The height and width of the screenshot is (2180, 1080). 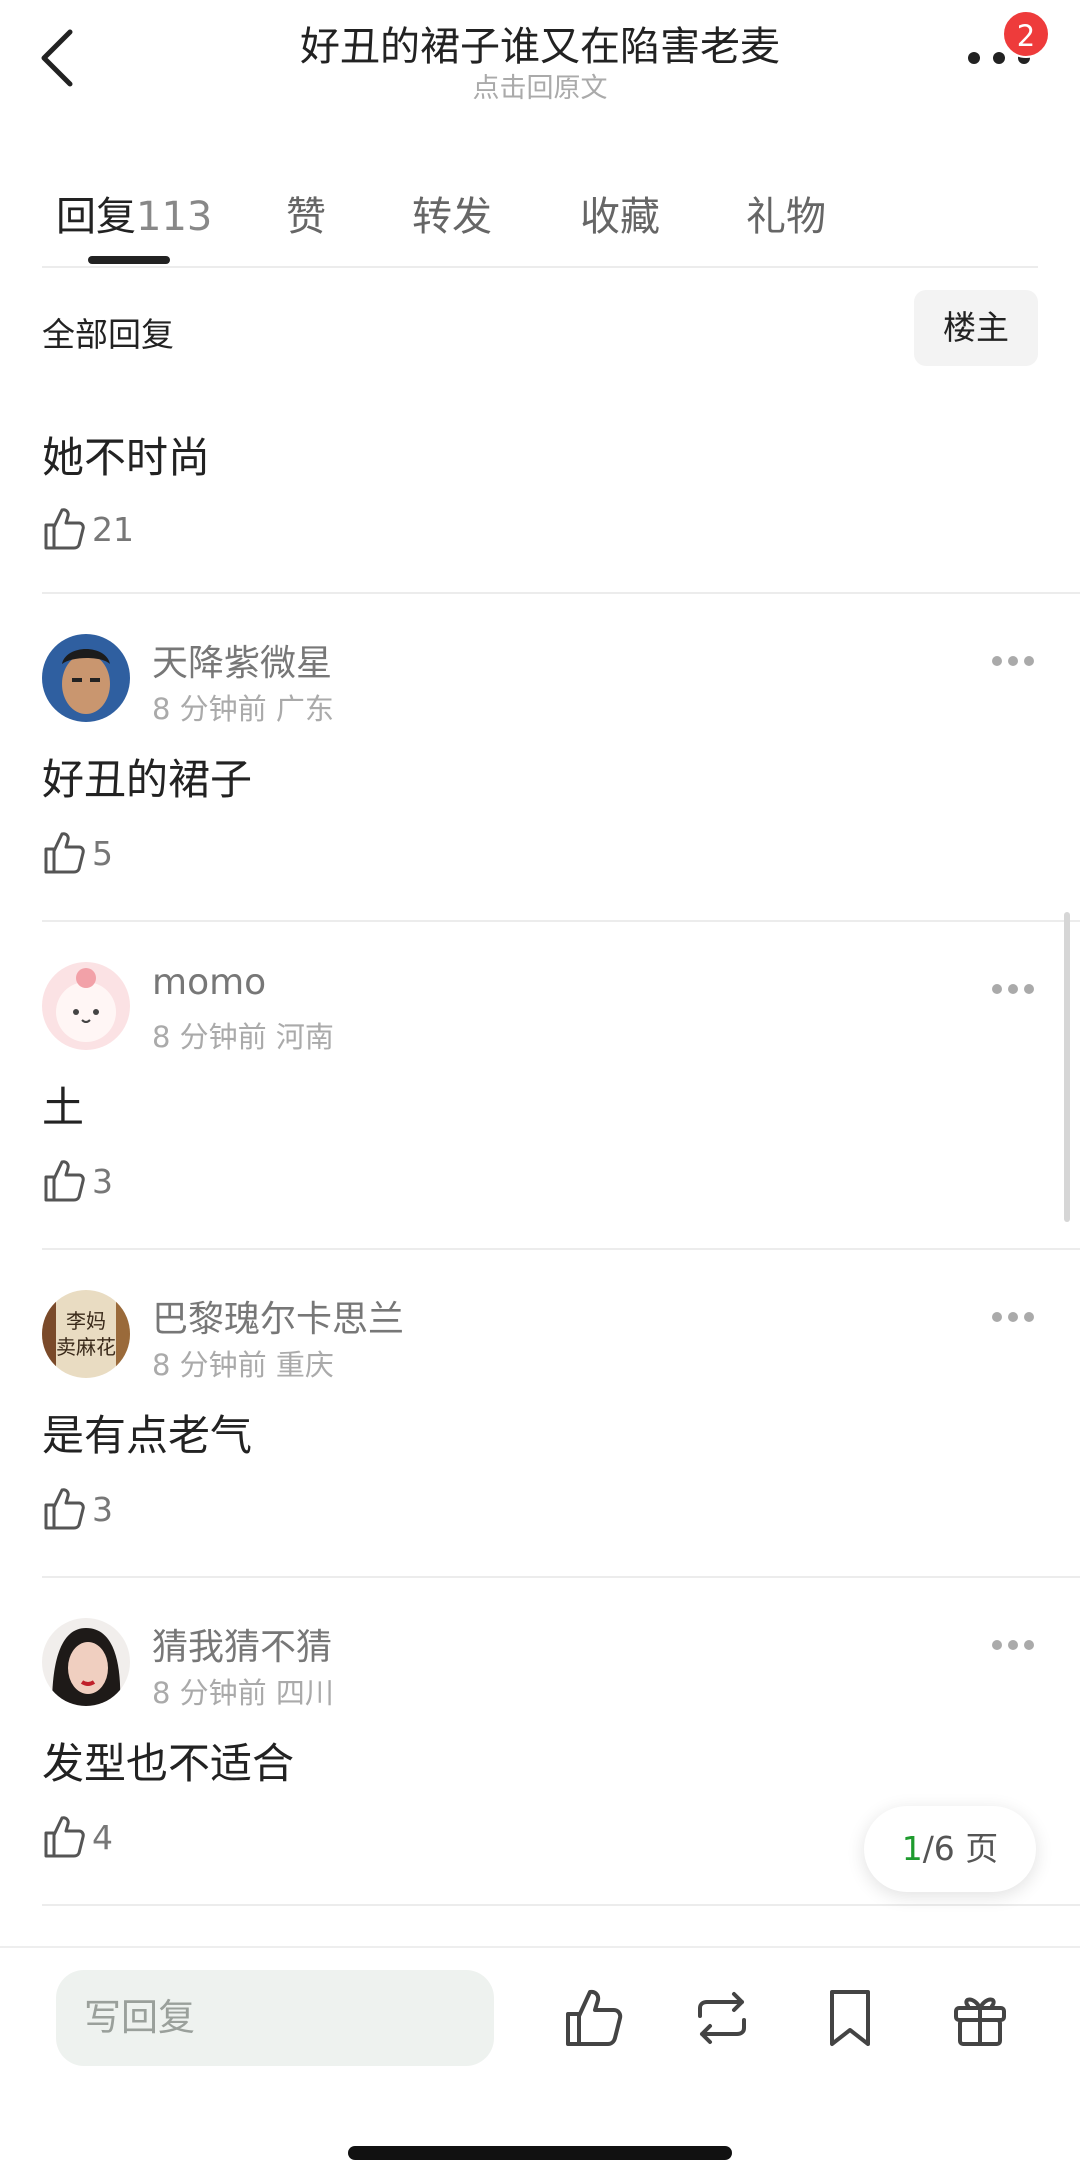 What do you see at coordinates (786, 213) in the screenshot?
I see `tab-gifts: 礼物` at bounding box center [786, 213].